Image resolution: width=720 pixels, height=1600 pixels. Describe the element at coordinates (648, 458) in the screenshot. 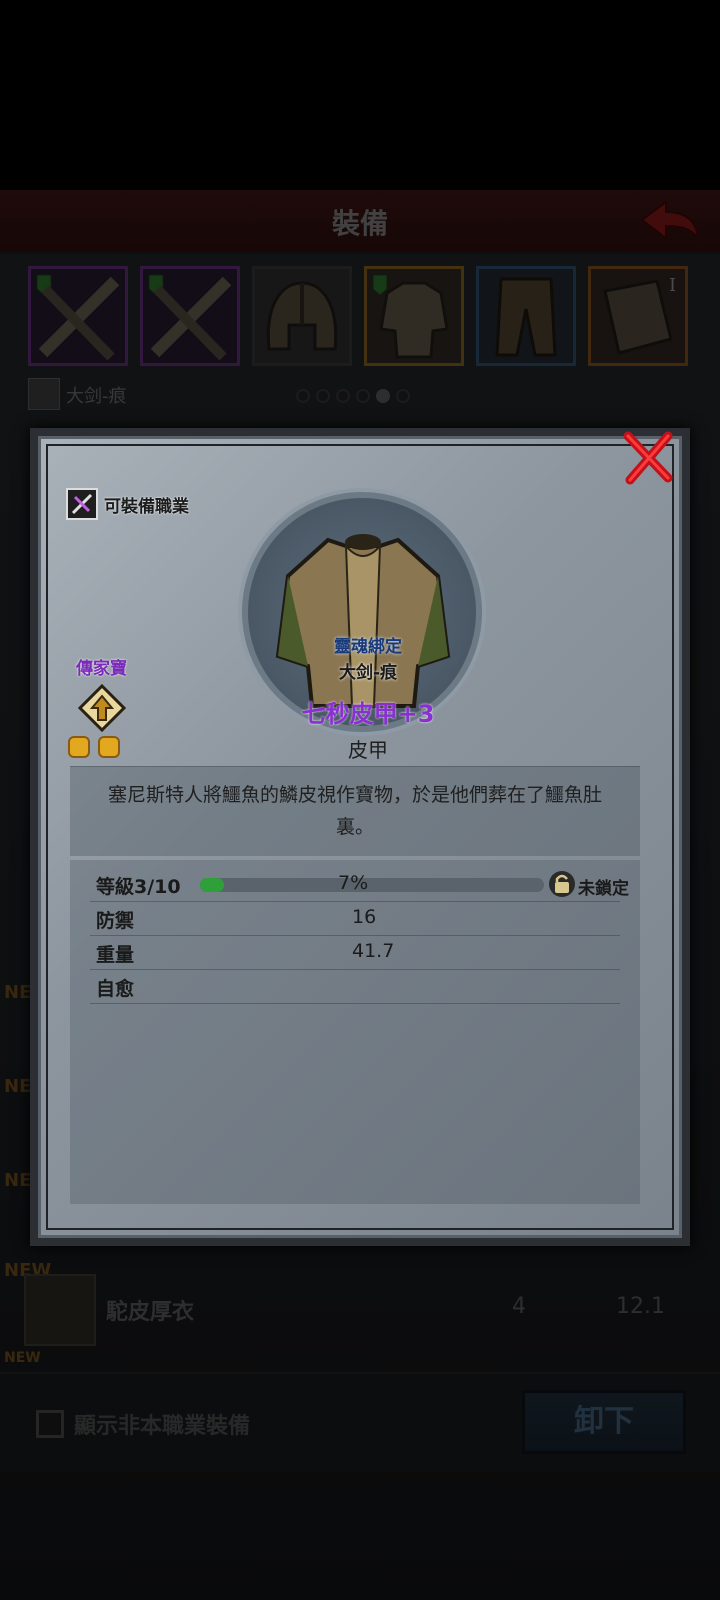

I see `close-icon` at that location.